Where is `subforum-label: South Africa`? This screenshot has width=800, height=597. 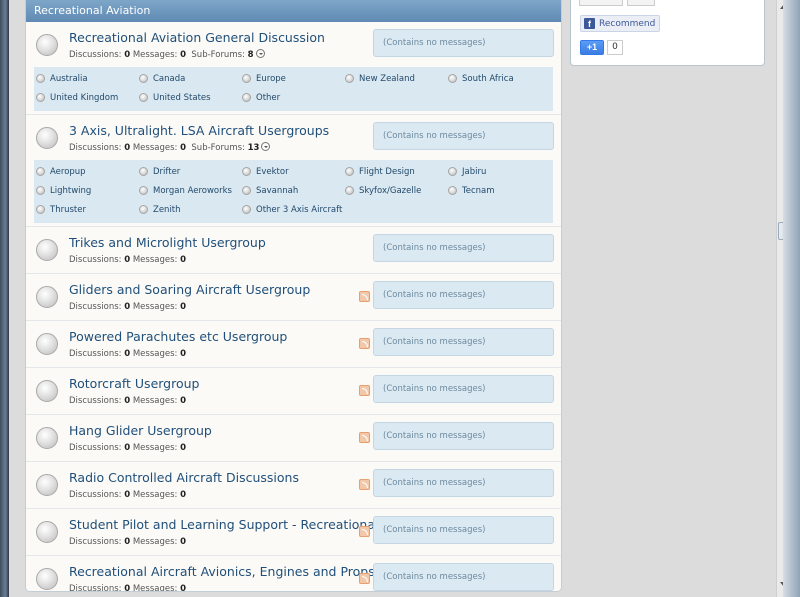
subforum-label: South Africa is located at coordinates (488, 78).